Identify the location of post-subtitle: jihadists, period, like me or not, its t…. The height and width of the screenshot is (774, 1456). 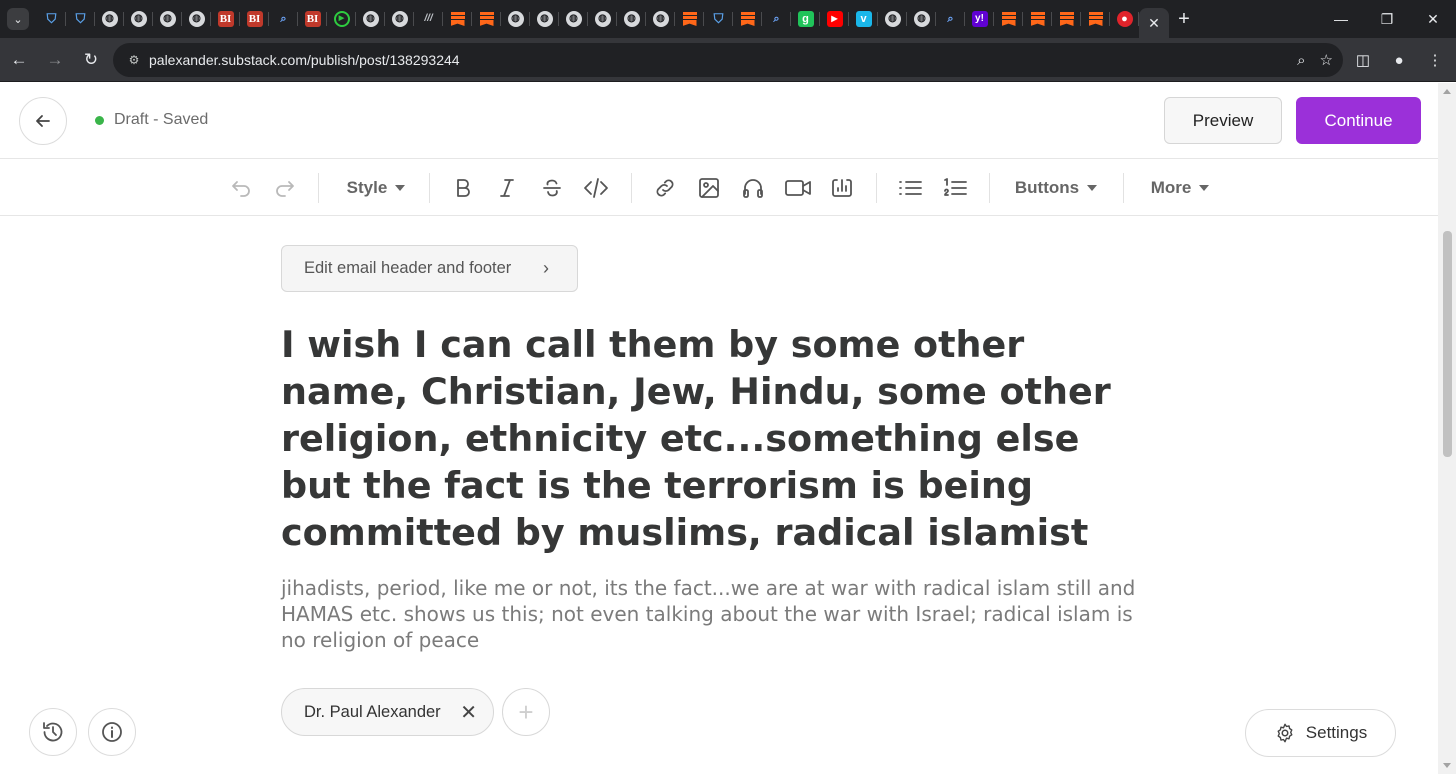
(711, 614).